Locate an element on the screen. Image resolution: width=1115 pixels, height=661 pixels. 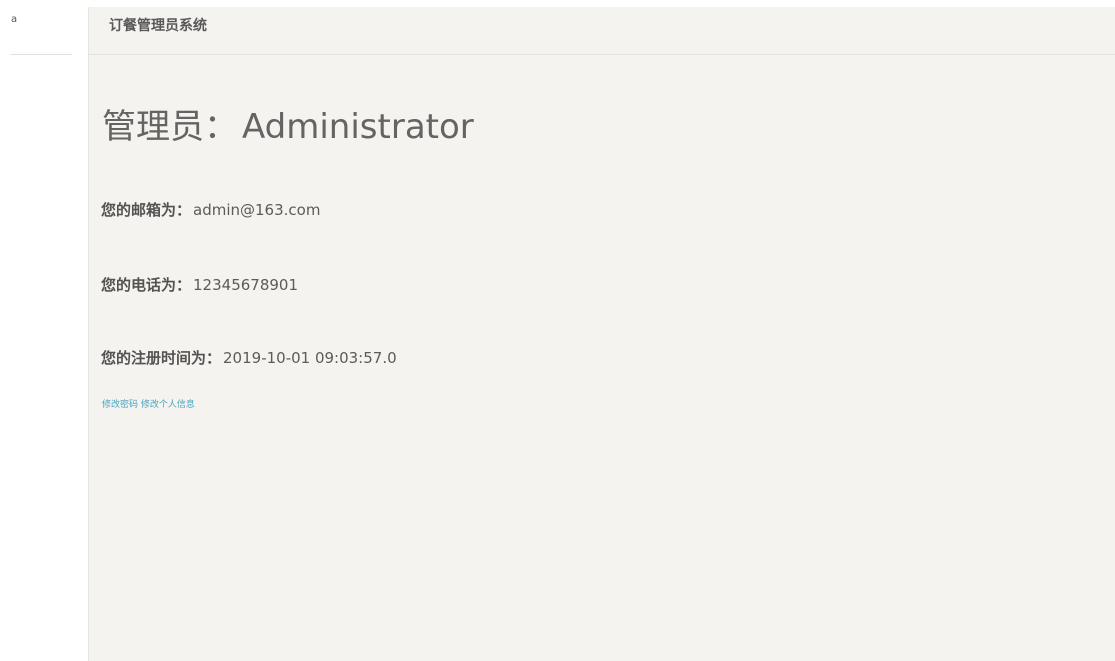
admin-name: Administrator is located at coordinates (358, 127).